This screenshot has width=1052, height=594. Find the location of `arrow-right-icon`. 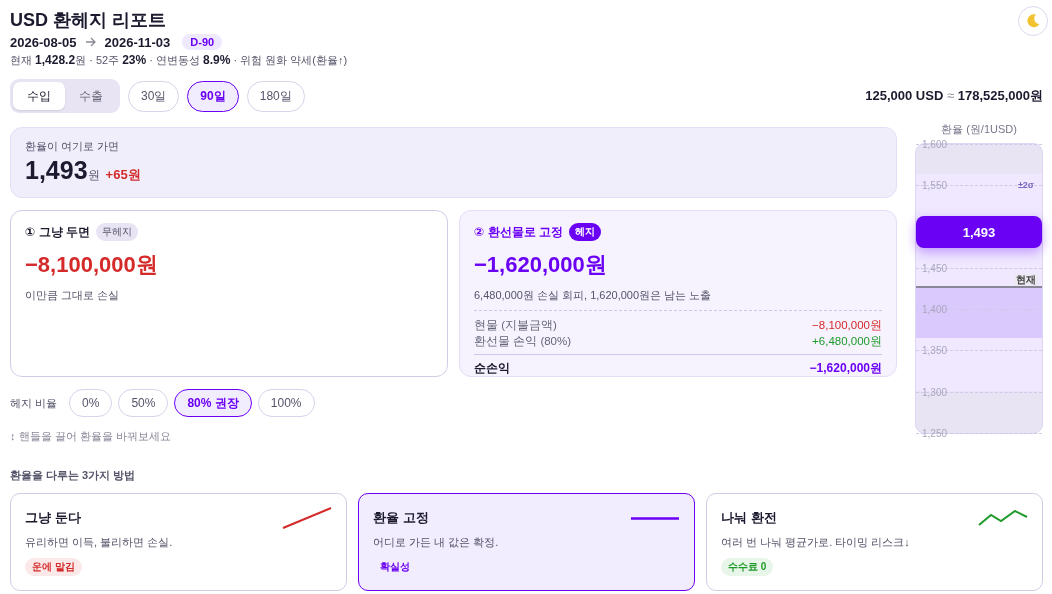

arrow-right-icon is located at coordinates (90, 42).